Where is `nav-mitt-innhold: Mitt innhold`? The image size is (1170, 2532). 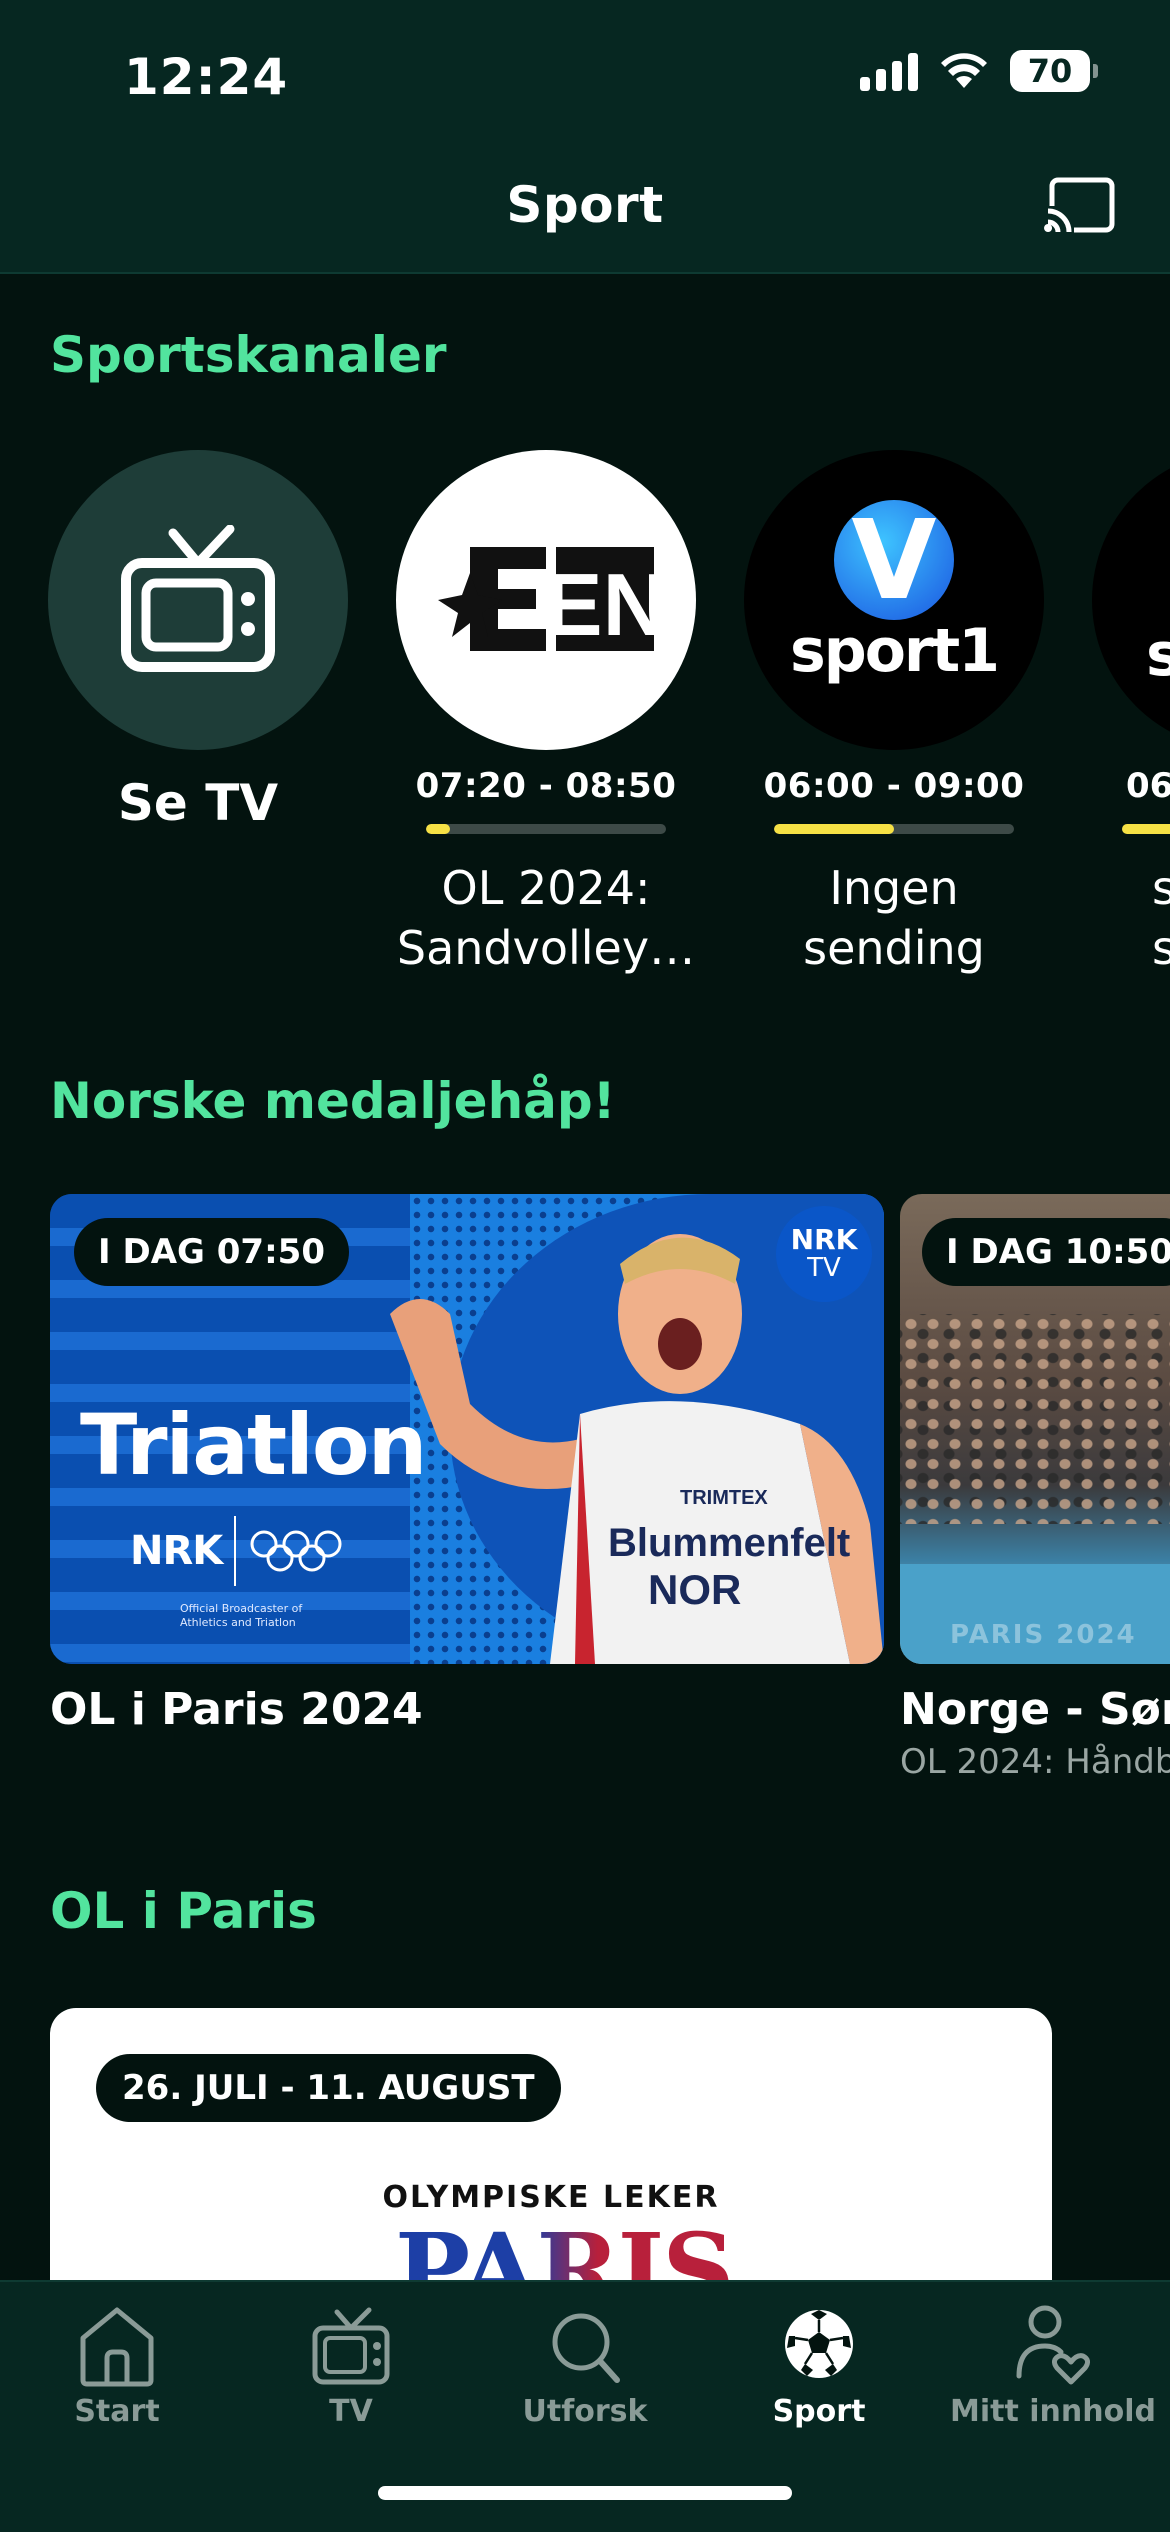 nav-mitt-innhold: Mitt innhold is located at coordinates (1053, 2365).